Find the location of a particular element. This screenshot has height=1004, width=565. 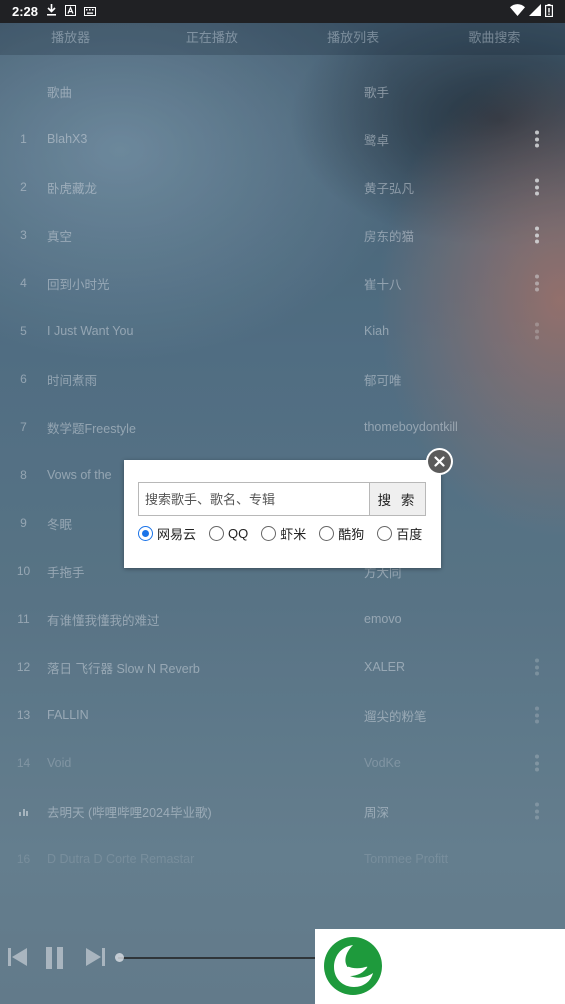

search-dialog: 搜 索 网易云 QQ 虾米 酷狗 百度 is located at coordinates (282, 514).